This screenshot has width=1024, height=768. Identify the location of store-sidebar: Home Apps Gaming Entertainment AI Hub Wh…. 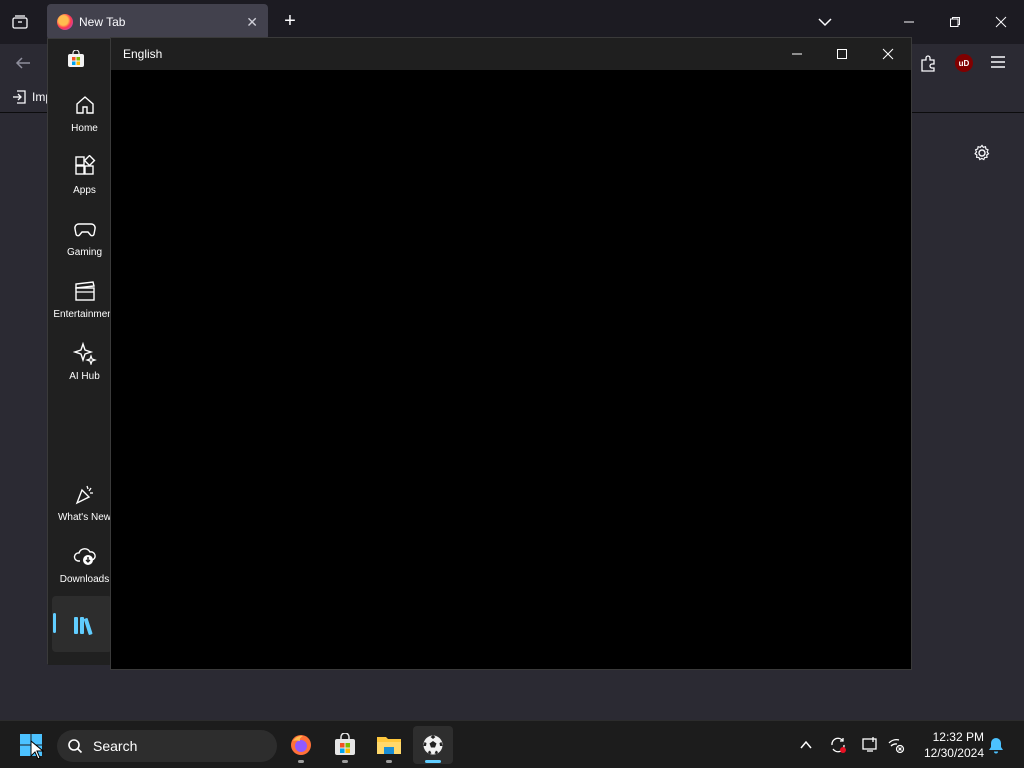
(82, 352).